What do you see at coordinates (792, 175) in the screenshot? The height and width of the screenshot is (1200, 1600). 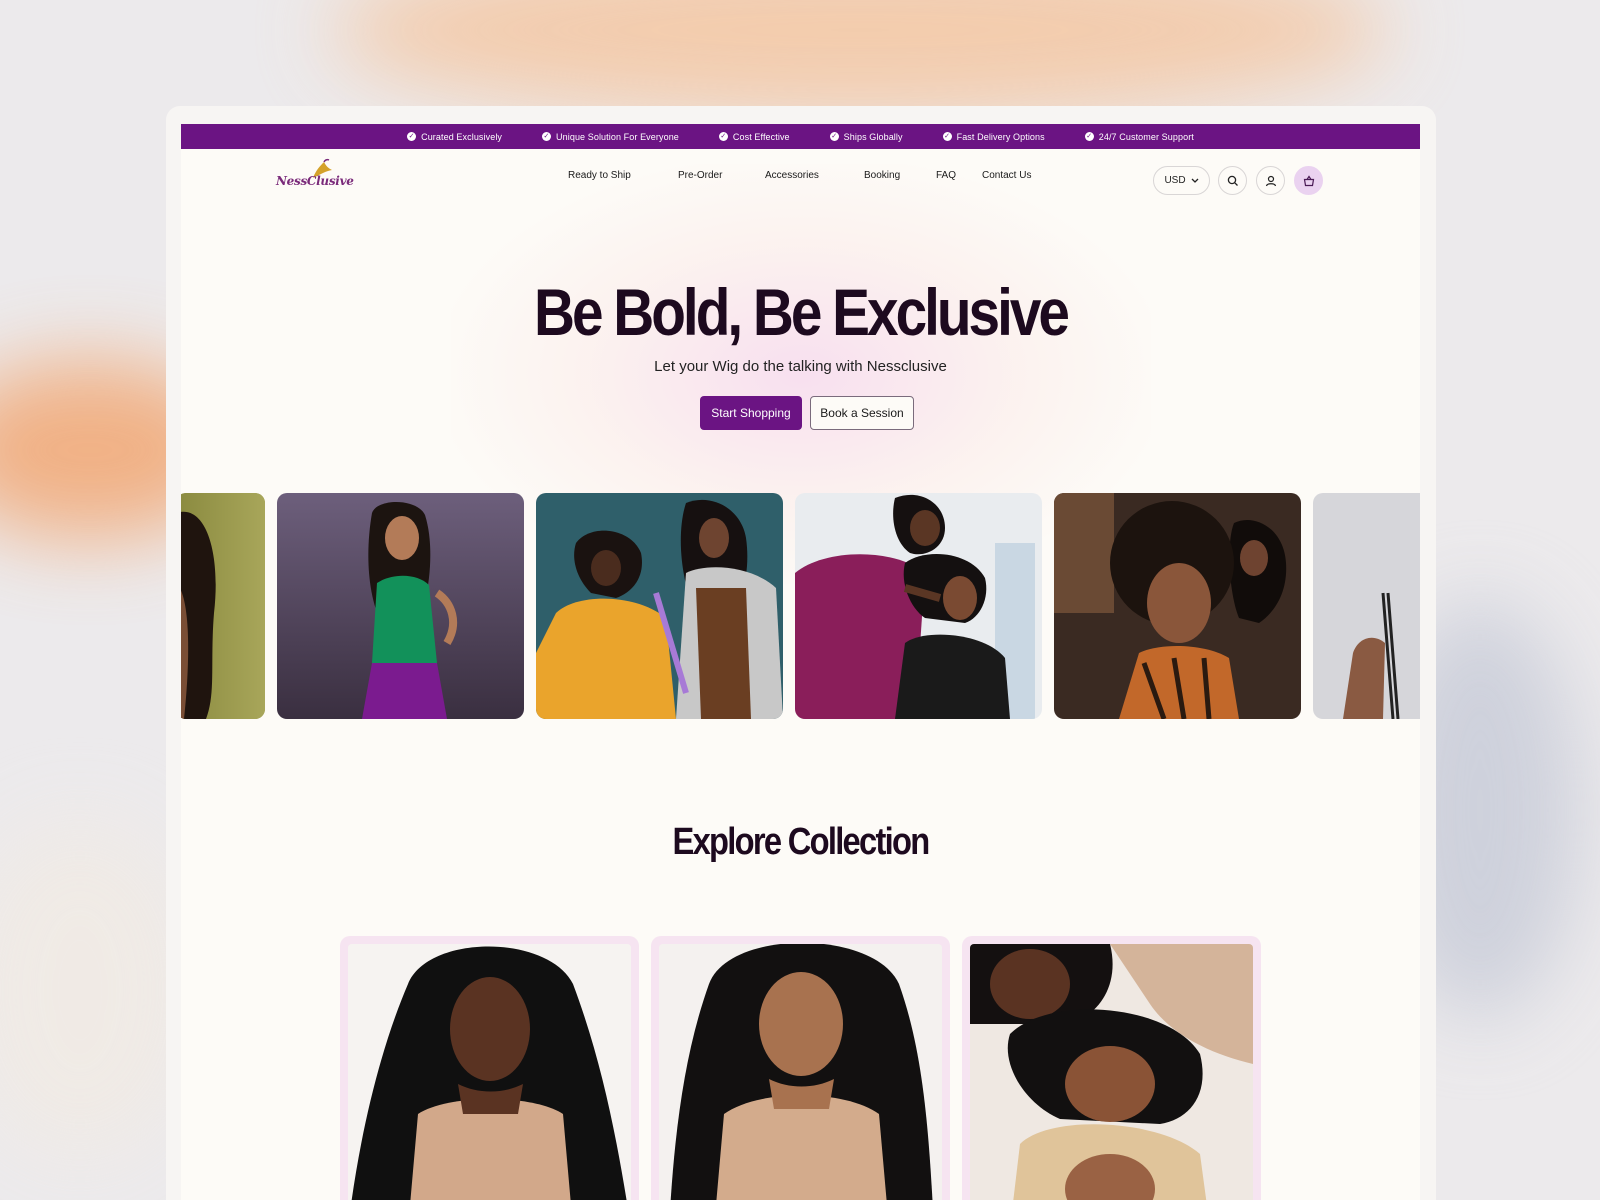 I see `nav-accessories: Accessories` at bounding box center [792, 175].